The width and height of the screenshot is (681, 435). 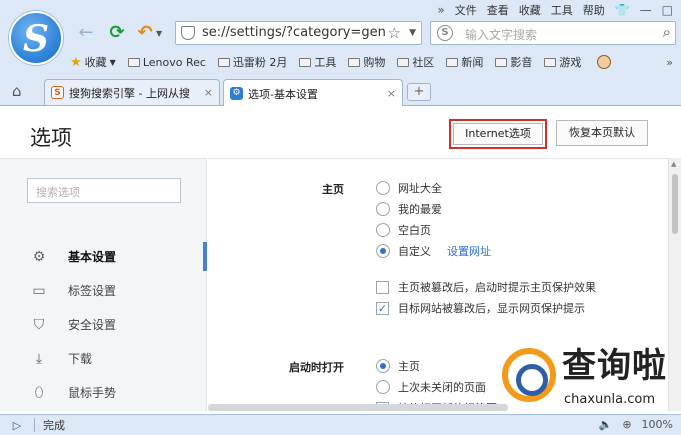 What do you see at coordinates (636, 424) in the screenshot?
I see `status-tray: 🔈 ⊕ 100%` at bounding box center [636, 424].